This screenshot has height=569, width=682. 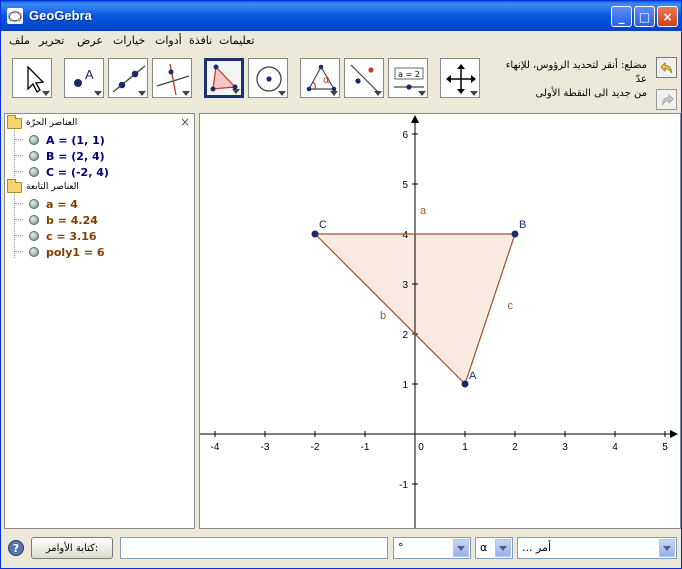 What do you see at coordinates (254, 548) in the screenshot?
I see `command-input` at bounding box center [254, 548].